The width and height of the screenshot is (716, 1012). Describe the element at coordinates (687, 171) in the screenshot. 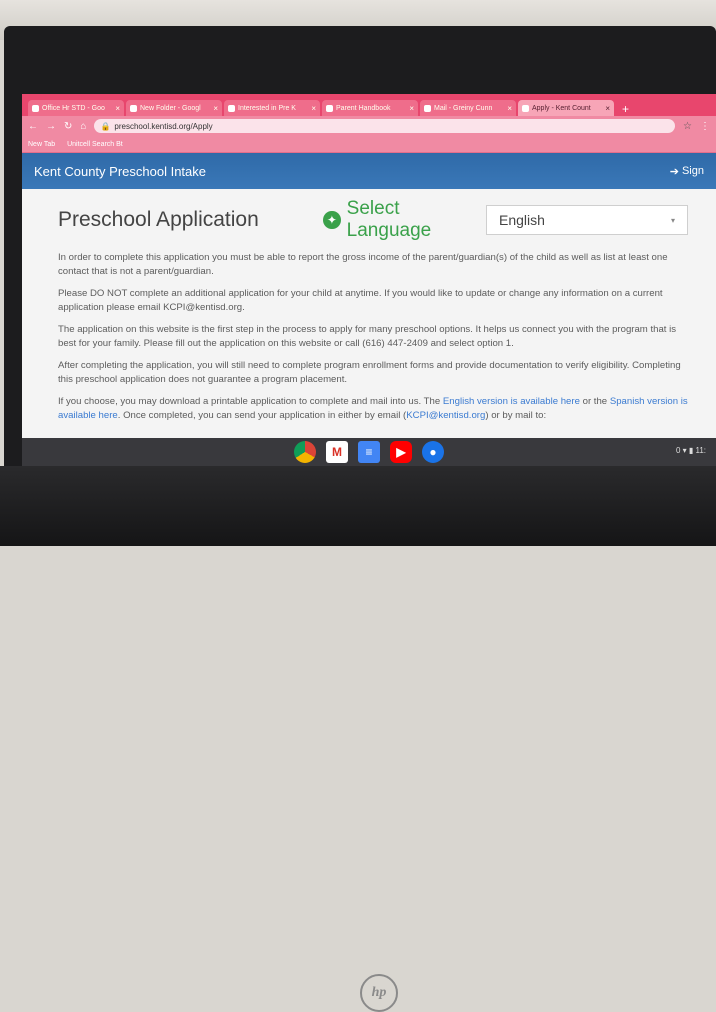

I see `sign-in-link: ➔ Sign` at that location.